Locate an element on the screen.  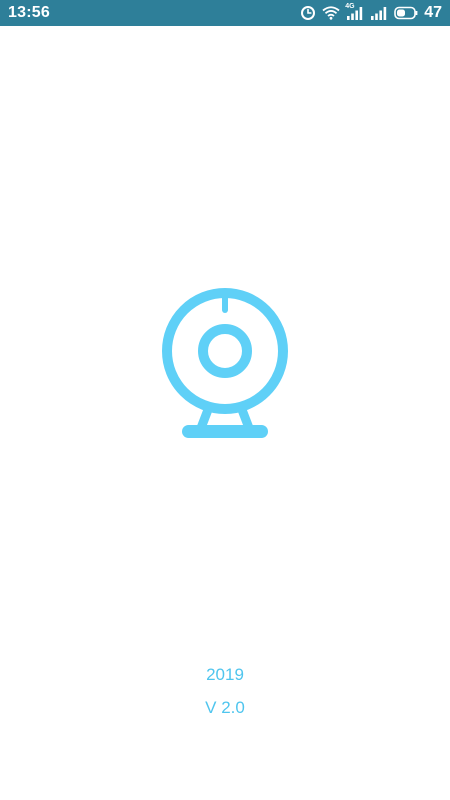
status-icons: 4G 47 is located at coordinates (371, 13).